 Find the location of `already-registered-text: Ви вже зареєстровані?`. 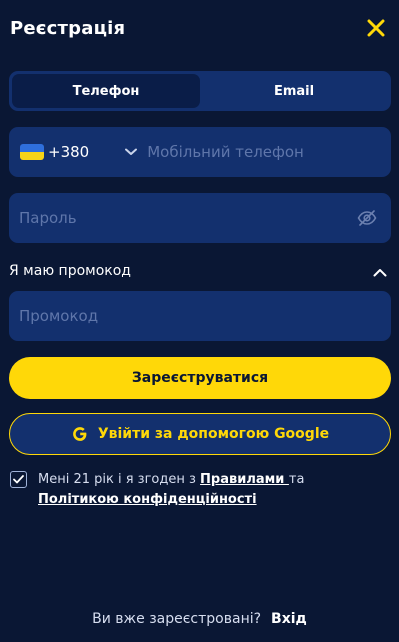

already-registered-text: Ви вже зареєстровані? is located at coordinates (177, 619).